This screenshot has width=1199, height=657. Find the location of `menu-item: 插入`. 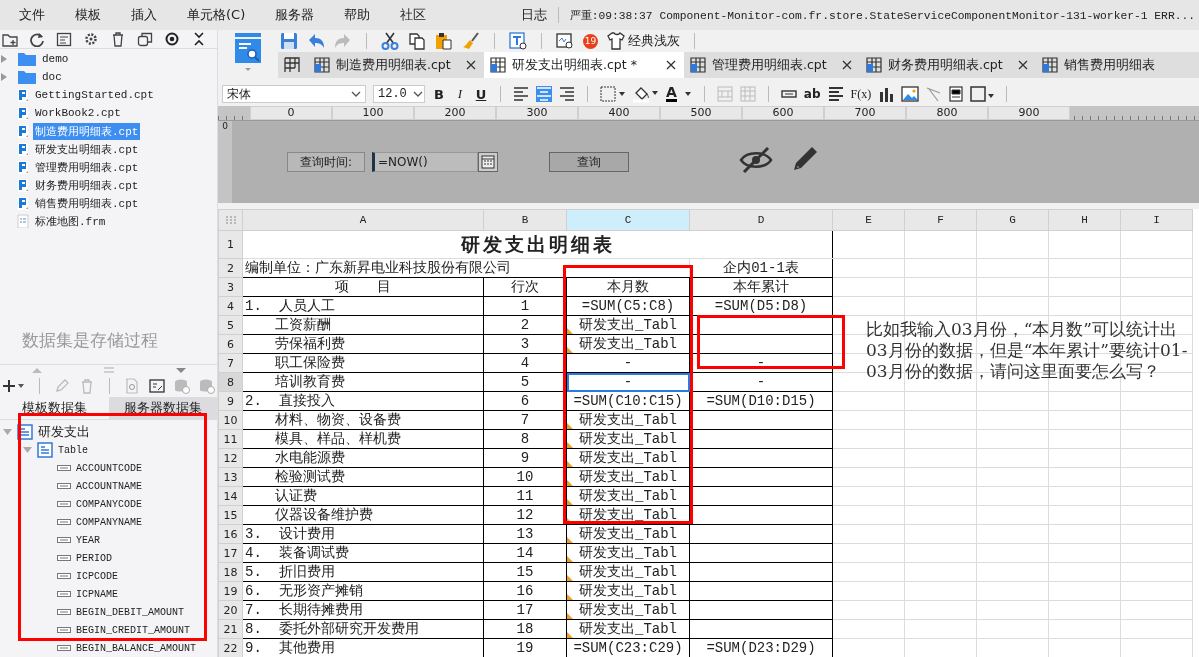

menu-item: 插入 is located at coordinates (144, 15).